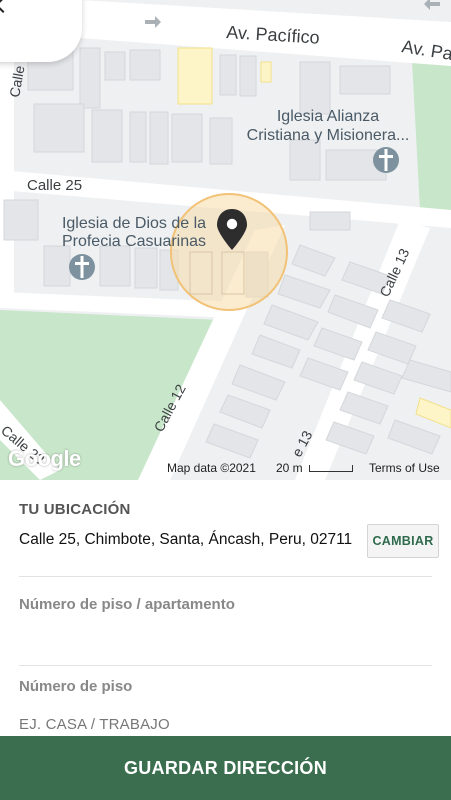 Image resolution: width=451 pixels, height=800 pixels. I want to click on poi-label-church-2-line2: Profecia Casuarinas, so click(134, 241).